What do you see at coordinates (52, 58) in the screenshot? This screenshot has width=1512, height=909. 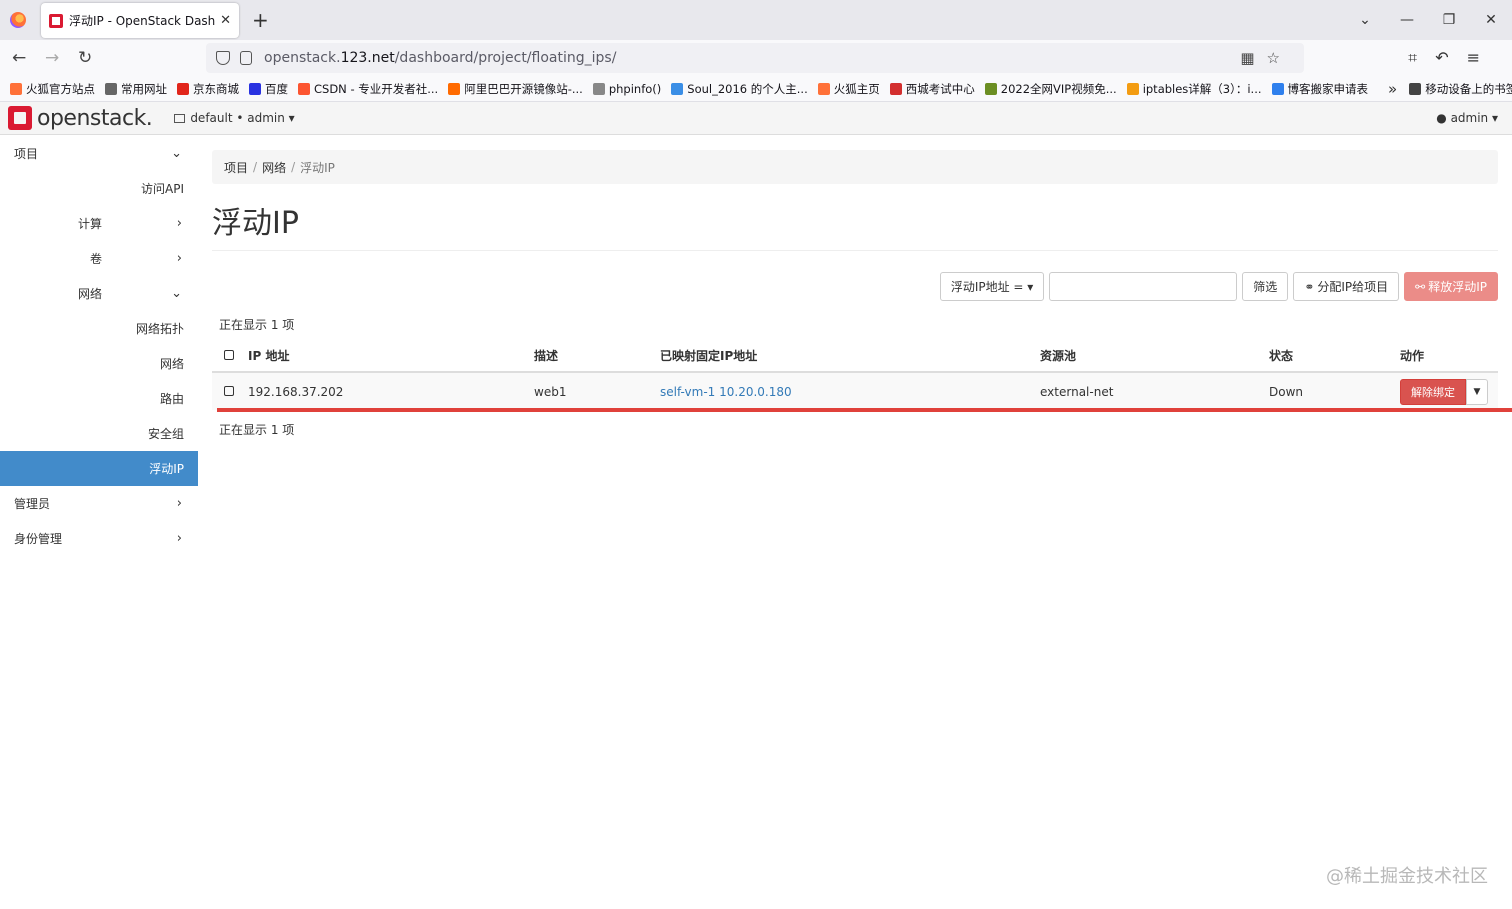 I see `forward-icon: →` at bounding box center [52, 58].